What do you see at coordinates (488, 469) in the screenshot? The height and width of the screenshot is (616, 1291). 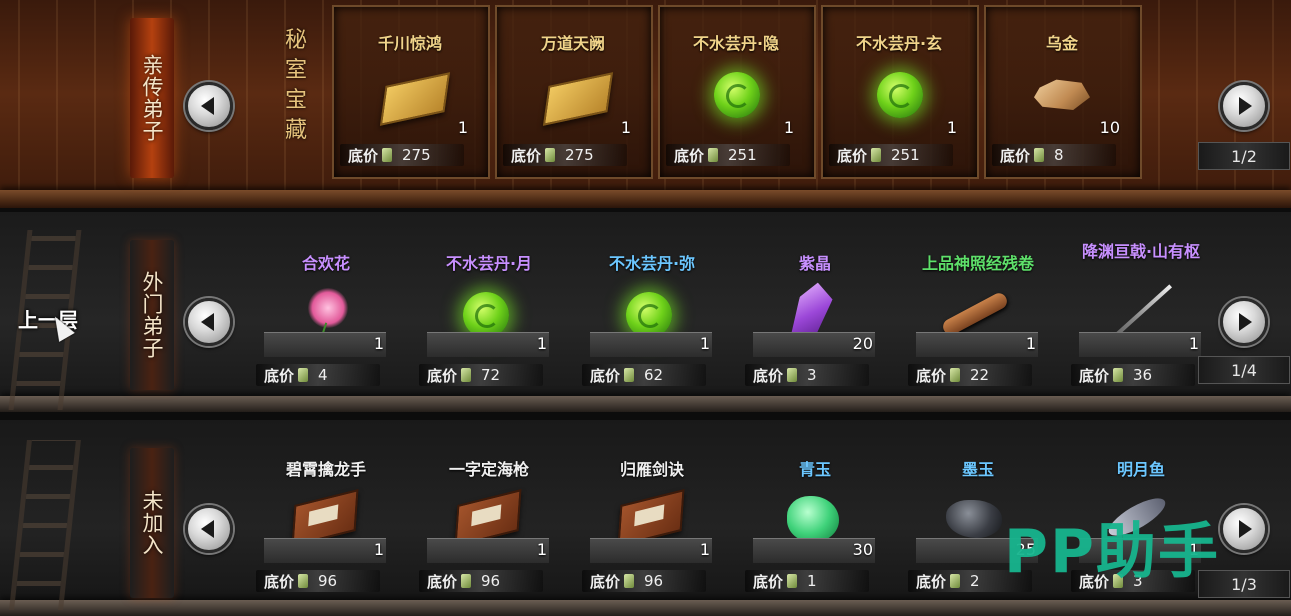 I see `item-name: 一字定海枪` at bounding box center [488, 469].